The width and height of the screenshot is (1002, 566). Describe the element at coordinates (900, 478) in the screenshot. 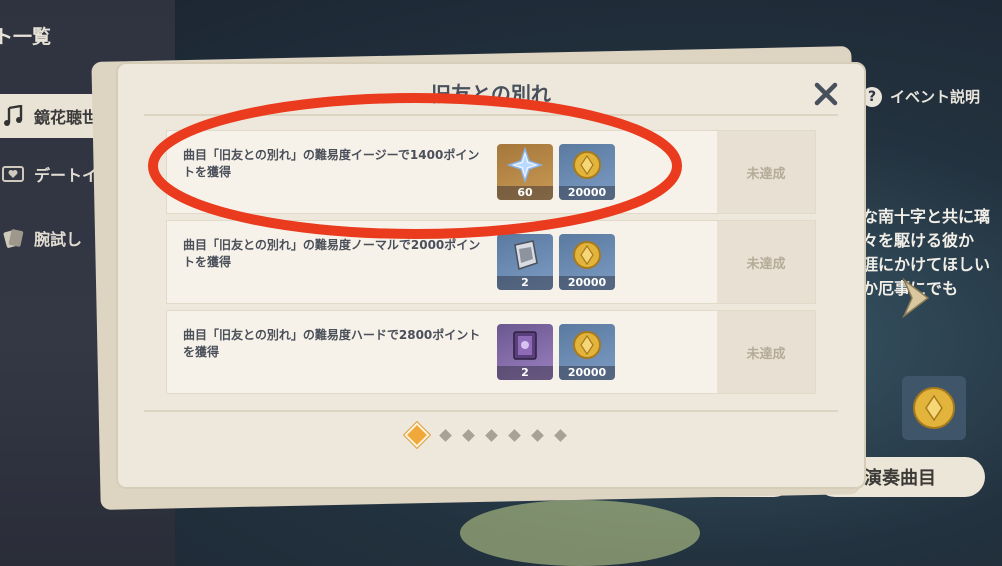

I see `play-song-label: 演奏曲目` at that location.